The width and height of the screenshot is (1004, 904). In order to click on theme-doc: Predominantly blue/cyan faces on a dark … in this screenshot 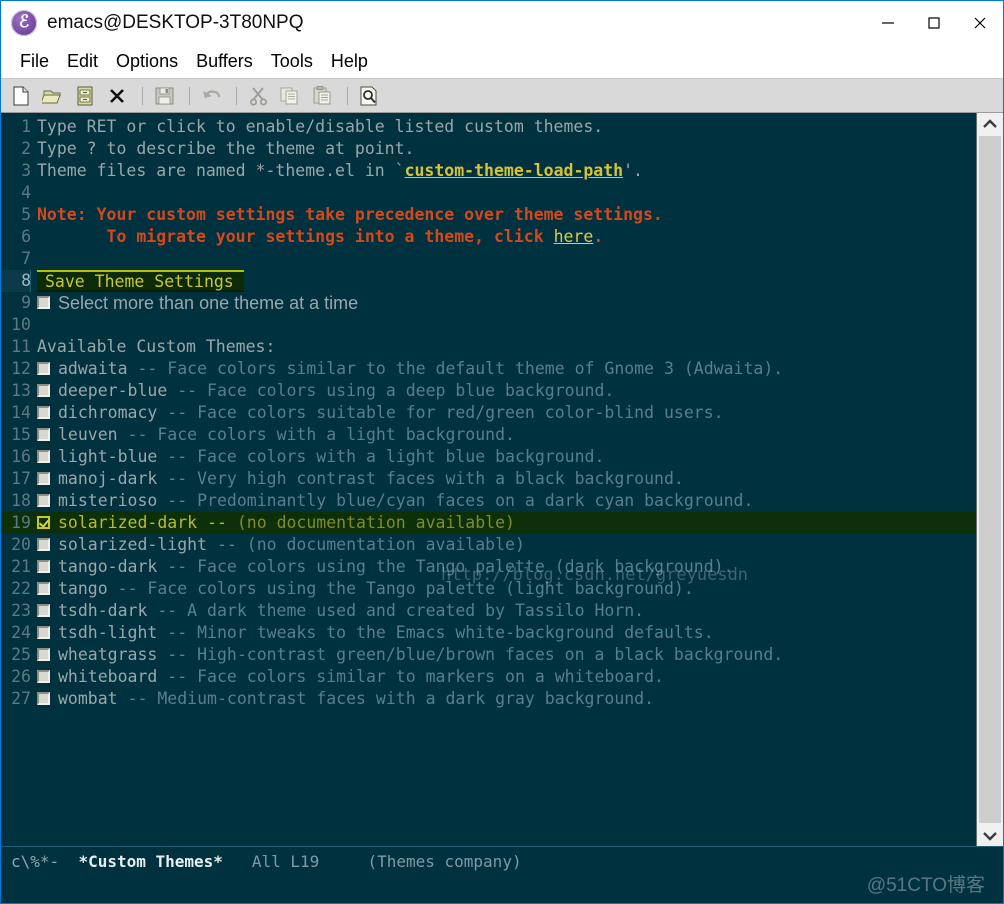, I will do `click(475, 500)`.